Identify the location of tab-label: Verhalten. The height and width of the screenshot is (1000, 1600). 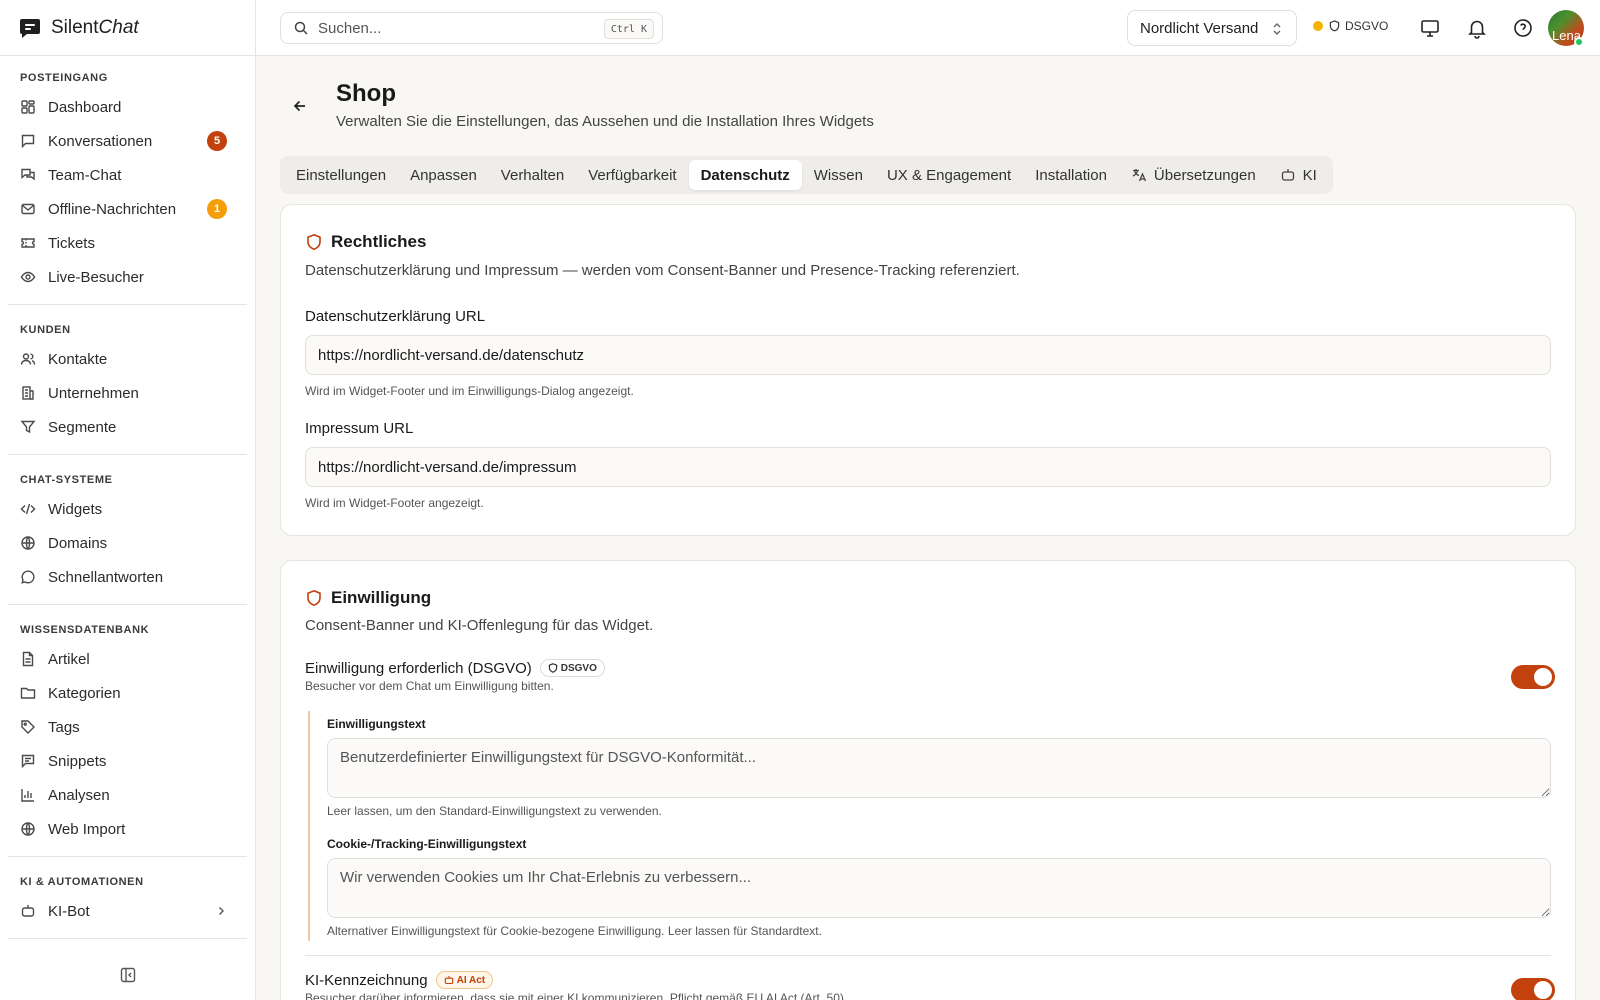
(532, 175).